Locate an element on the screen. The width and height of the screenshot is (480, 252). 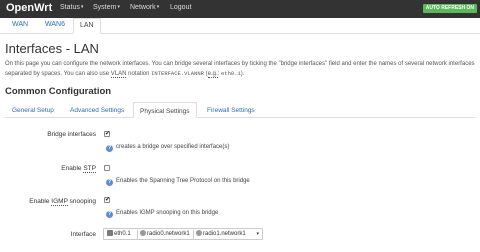
interface-dropdown: eth0.1 radio0.network1 radio1.network1 ▾ is located at coordinates (183, 234).